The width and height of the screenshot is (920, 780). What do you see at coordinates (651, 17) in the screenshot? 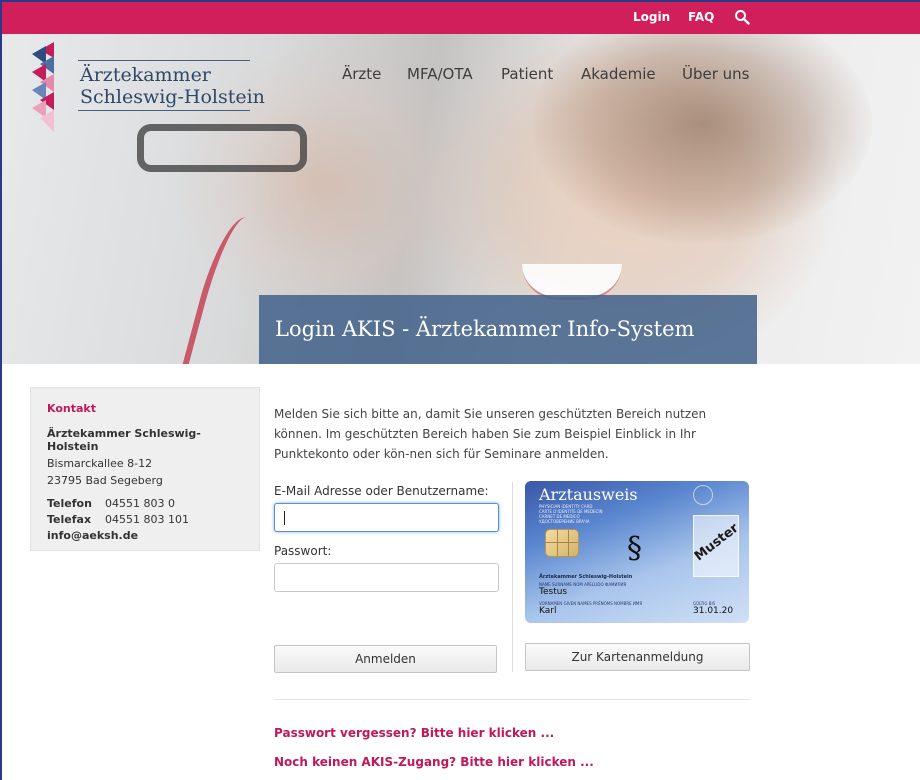
I see `top-login-link: Login` at bounding box center [651, 17].